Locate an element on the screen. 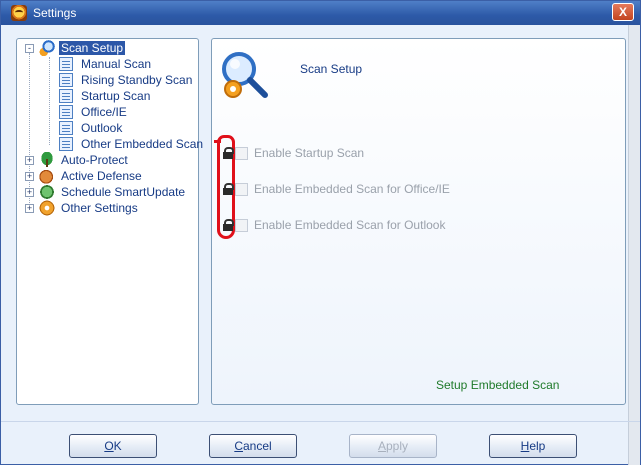 The image size is (641, 465). hand-icon is located at coordinates (47, 176).